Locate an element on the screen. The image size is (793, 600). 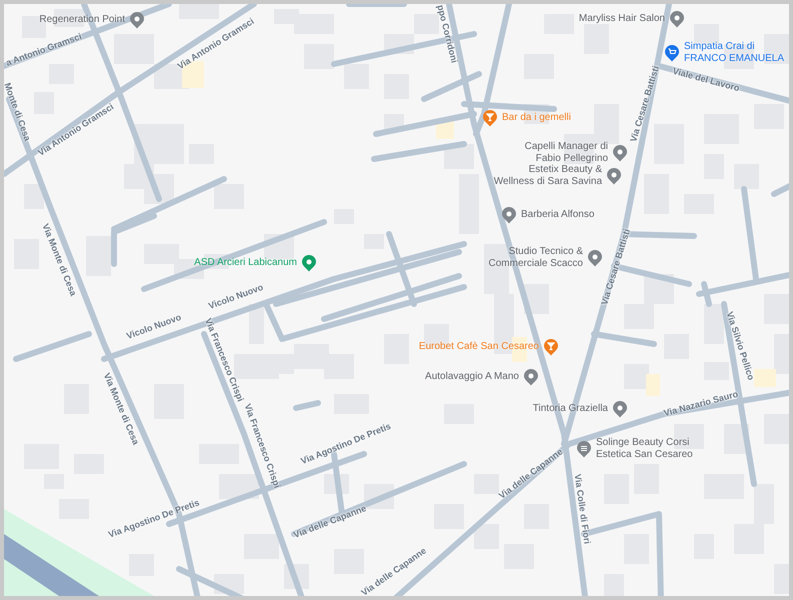
place-label: Simpatia Crai di FRANCO EMANUELA is located at coordinates (734, 53).